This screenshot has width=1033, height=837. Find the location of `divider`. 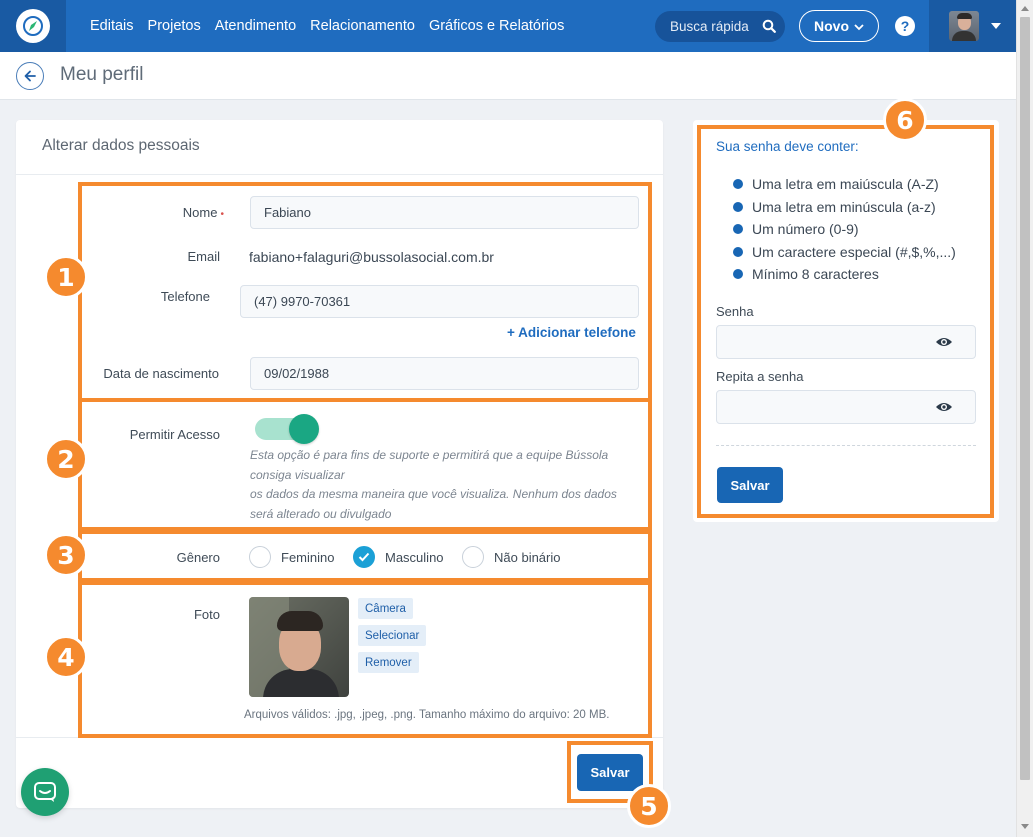

divider is located at coordinates (339, 174).